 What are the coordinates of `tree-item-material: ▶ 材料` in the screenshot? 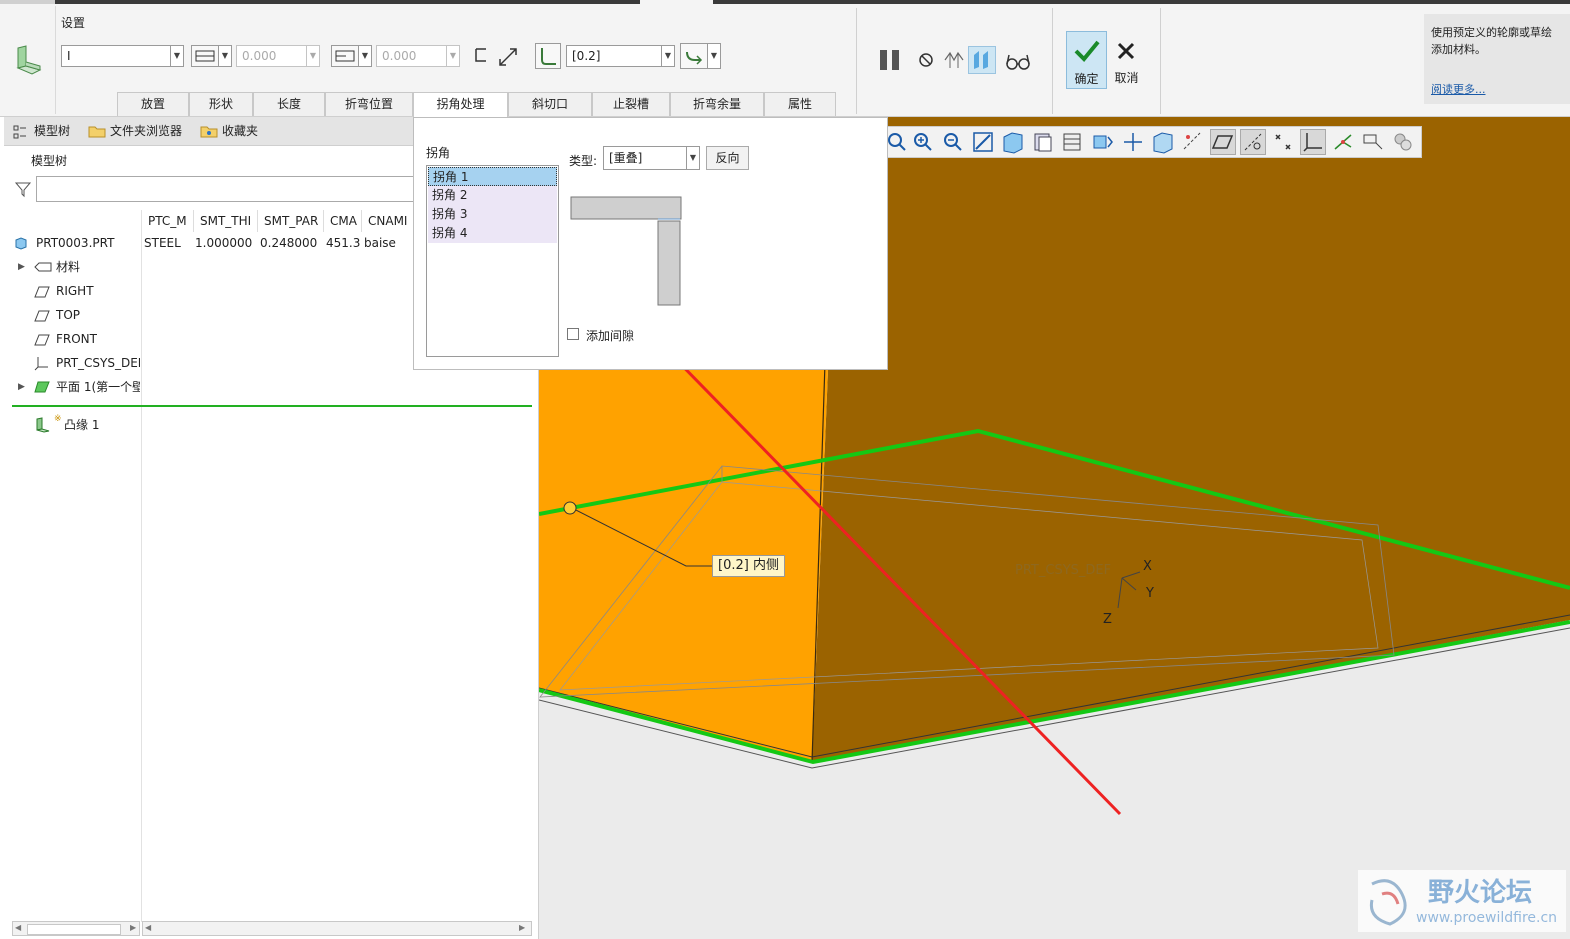 It's located at (79, 267).